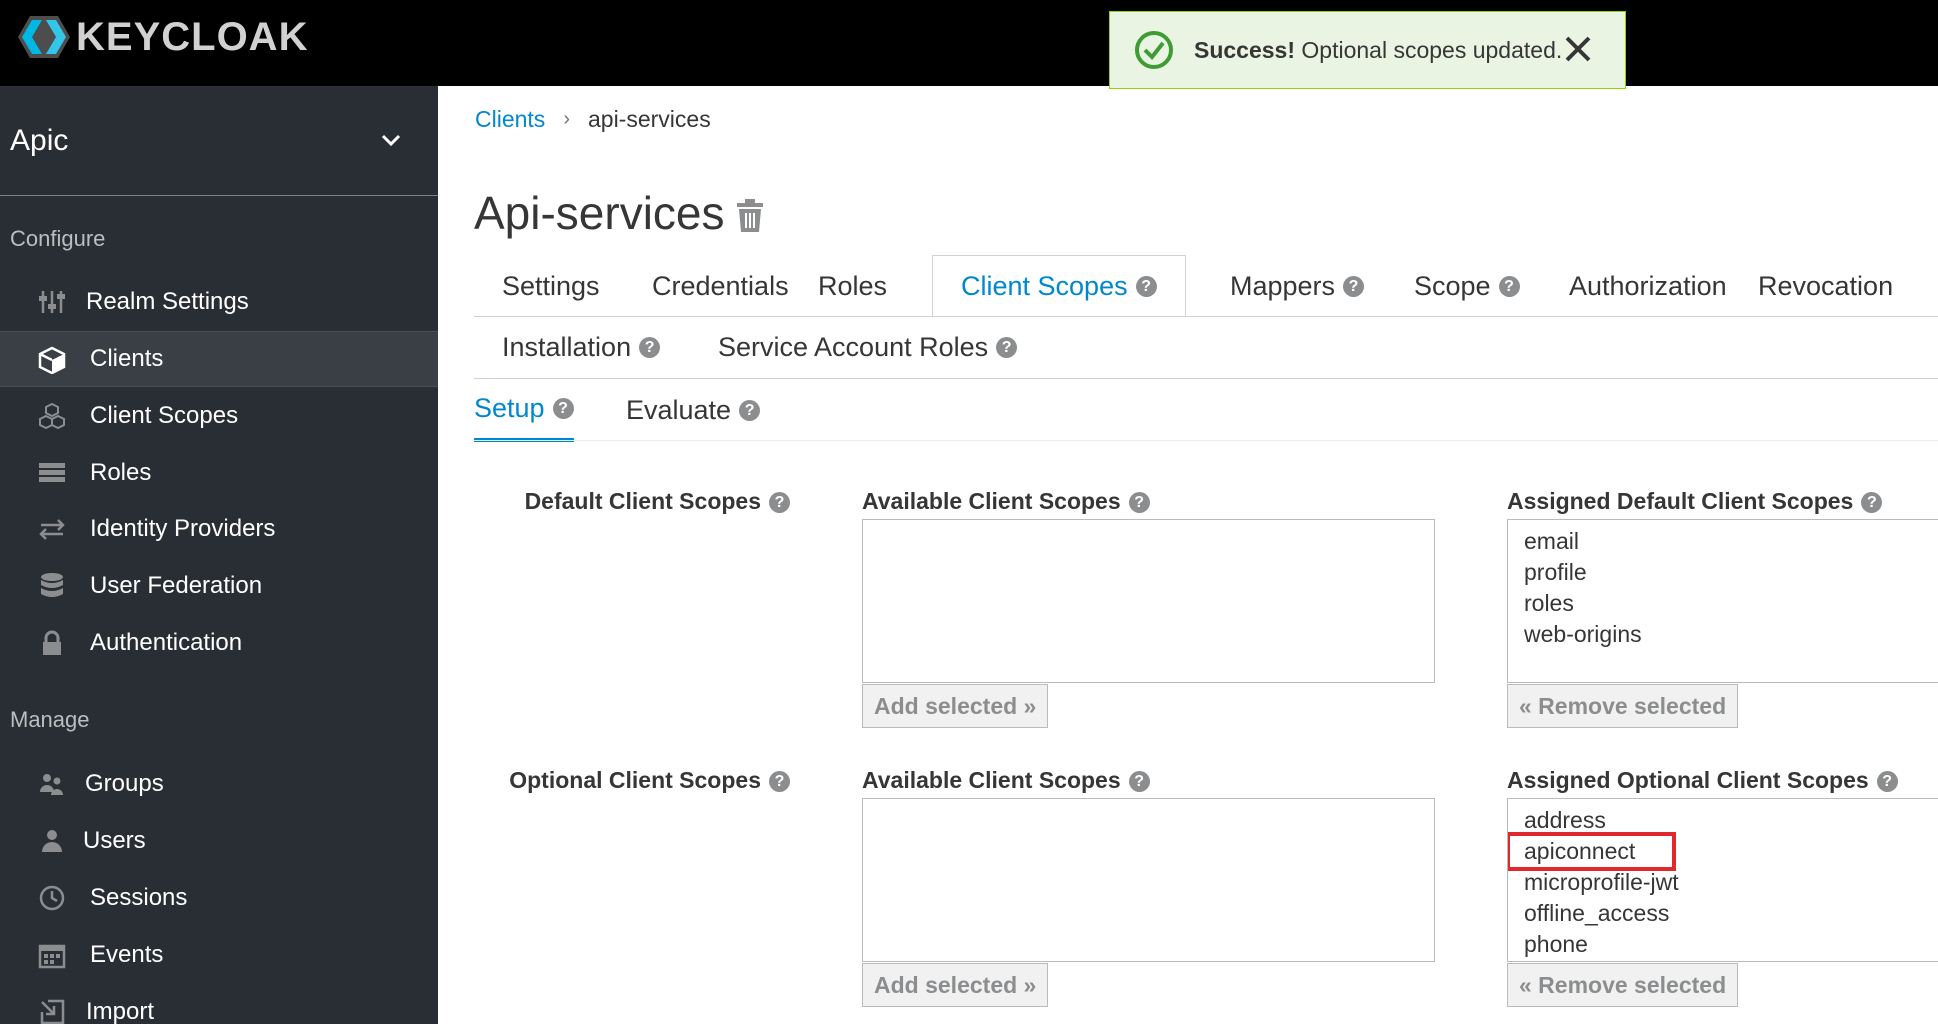 Image resolution: width=1938 pixels, height=1024 pixels. Describe the element at coordinates (955, 985) in the screenshot. I see `add-selected-optional-button: Add selected »` at that location.